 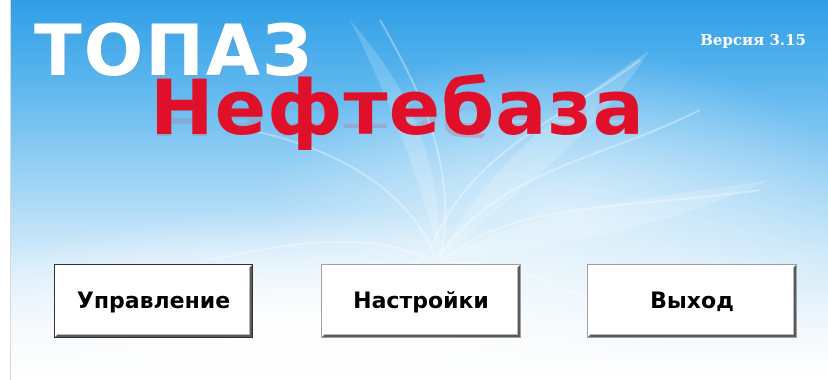 I want to click on window-left-edge, so click(x=5, y=190).